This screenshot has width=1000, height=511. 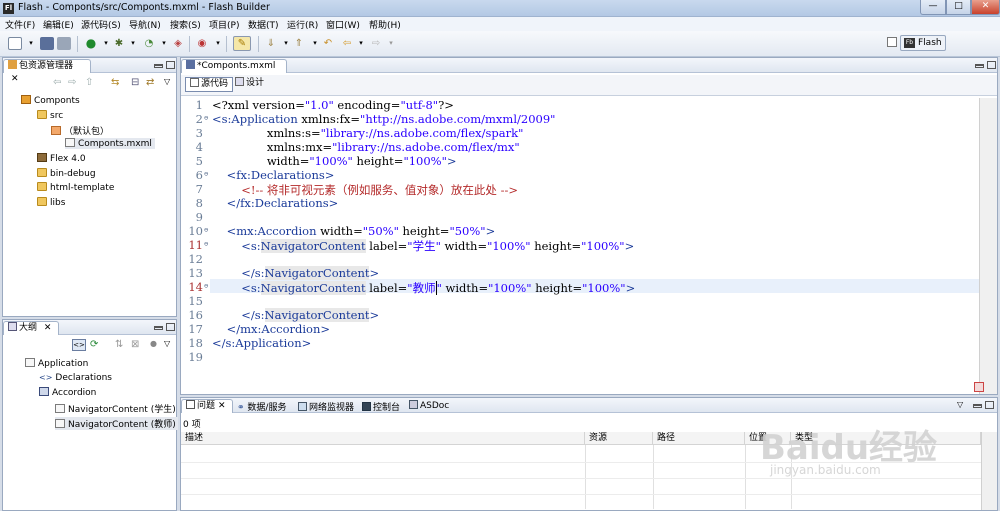 What do you see at coordinates (61, 158) in the screenshot?
I see `tree-item-flex-sdk: Flex 4.0` at bounding box center [61, 158].